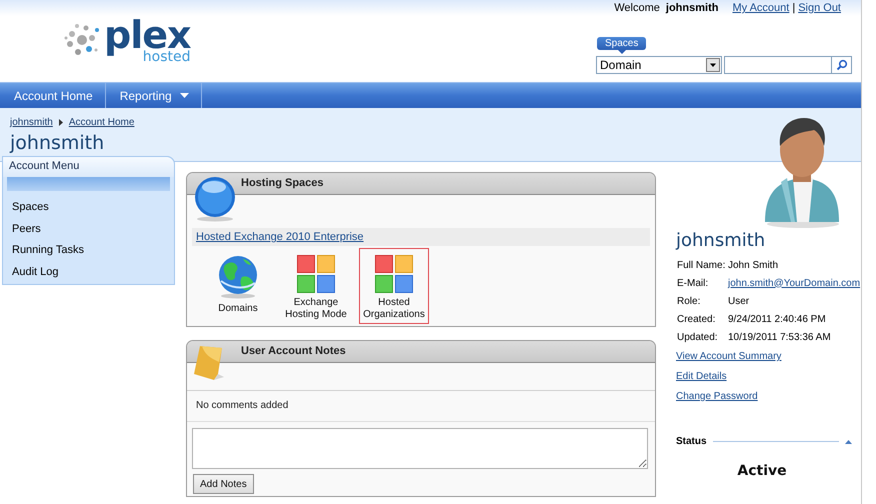  I want to click on breadcrumb-arrow-icon, so click(60, 122).